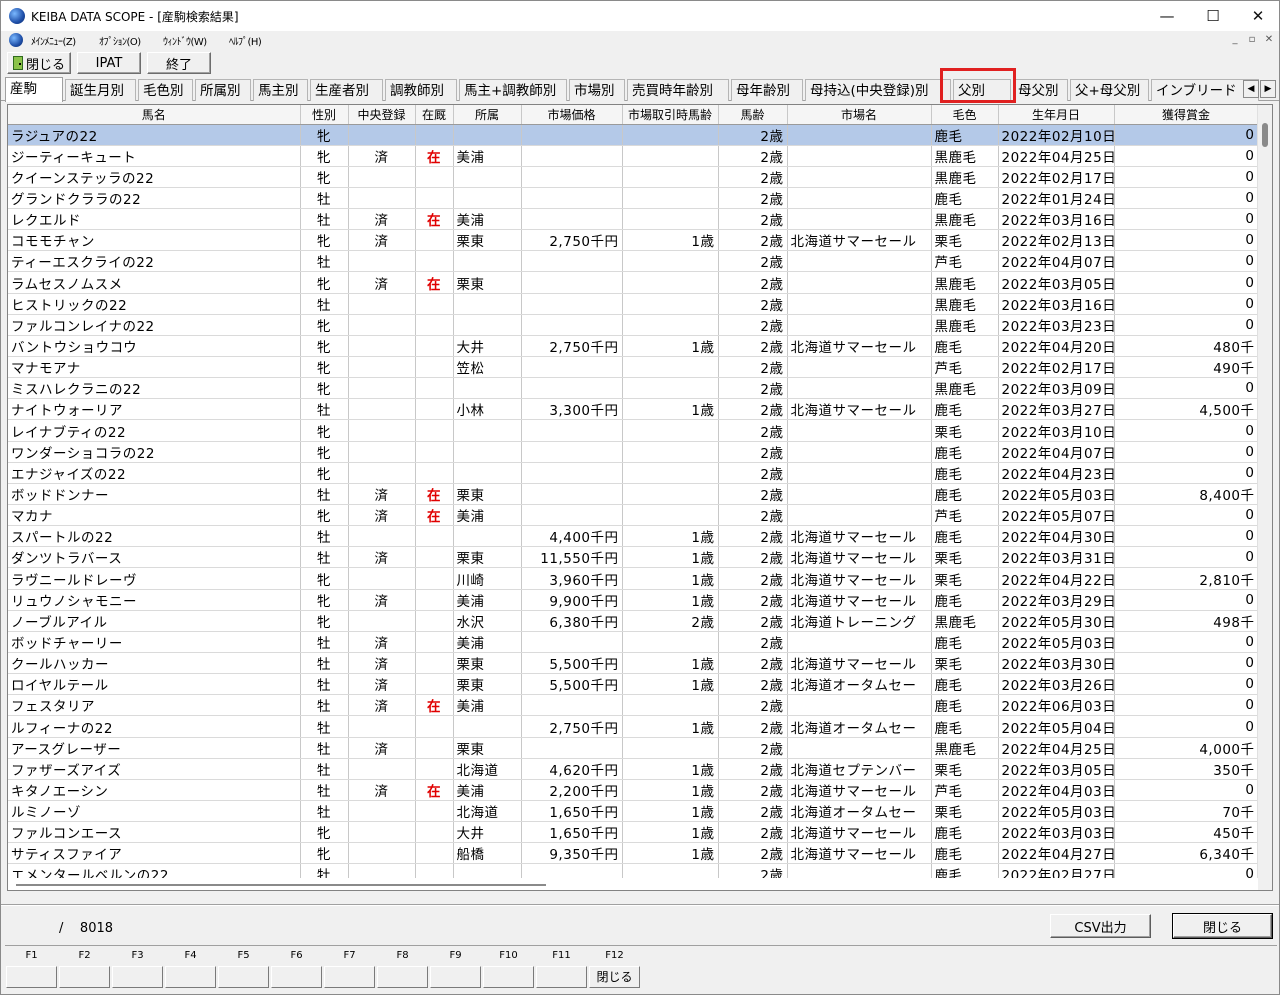 This screenshot has height=995, width=1280. I want to click on column-header: 在厩, so click(434, 115).